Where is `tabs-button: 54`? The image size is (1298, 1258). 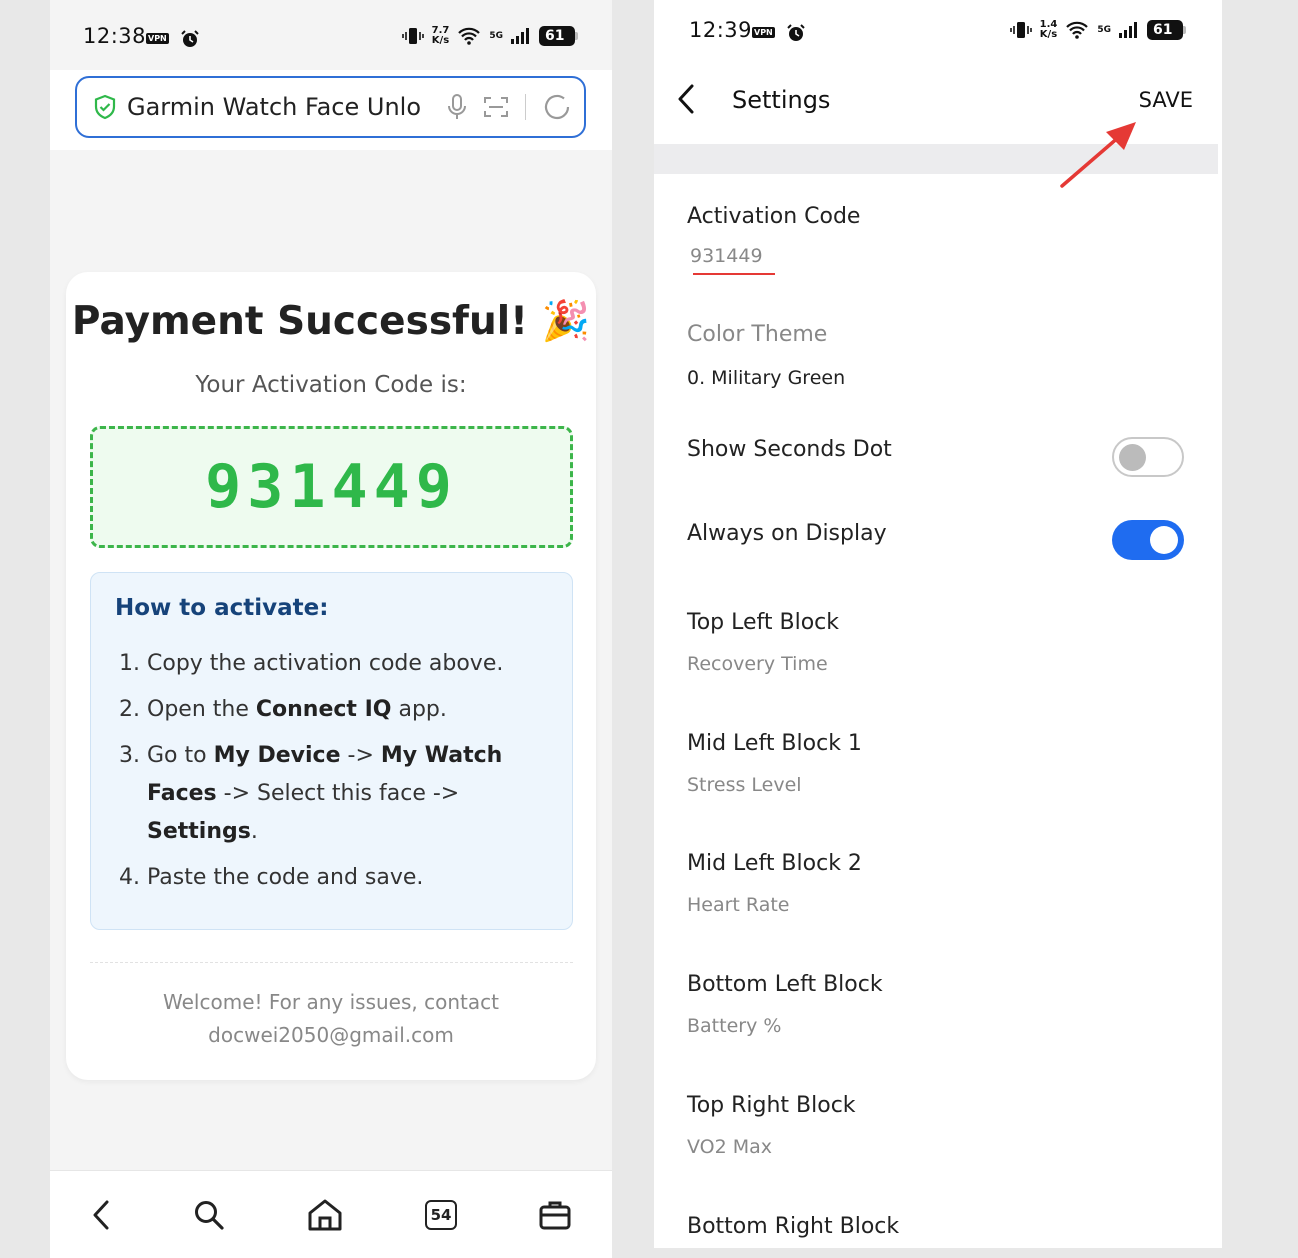
tabs-button: 54 is located at coordinates (441, 1214).